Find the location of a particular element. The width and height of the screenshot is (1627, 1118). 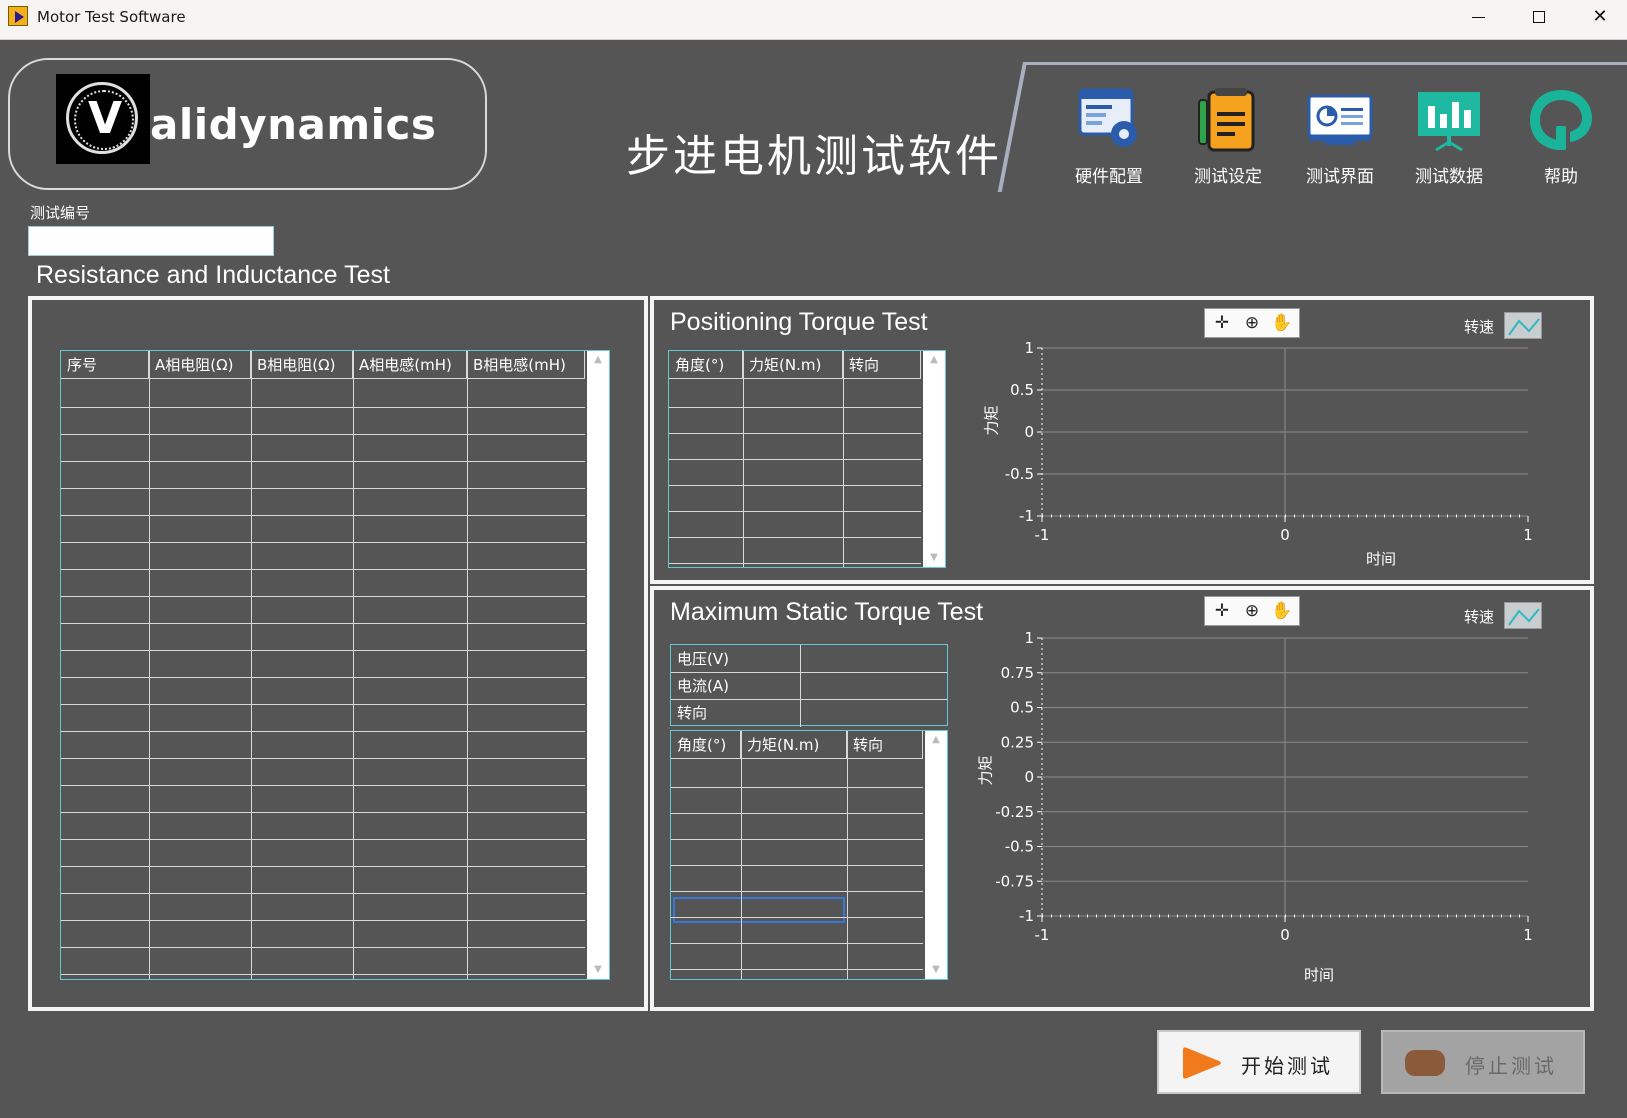

app-title: 步进电机测试软件 is located at coordinates (814, 156).